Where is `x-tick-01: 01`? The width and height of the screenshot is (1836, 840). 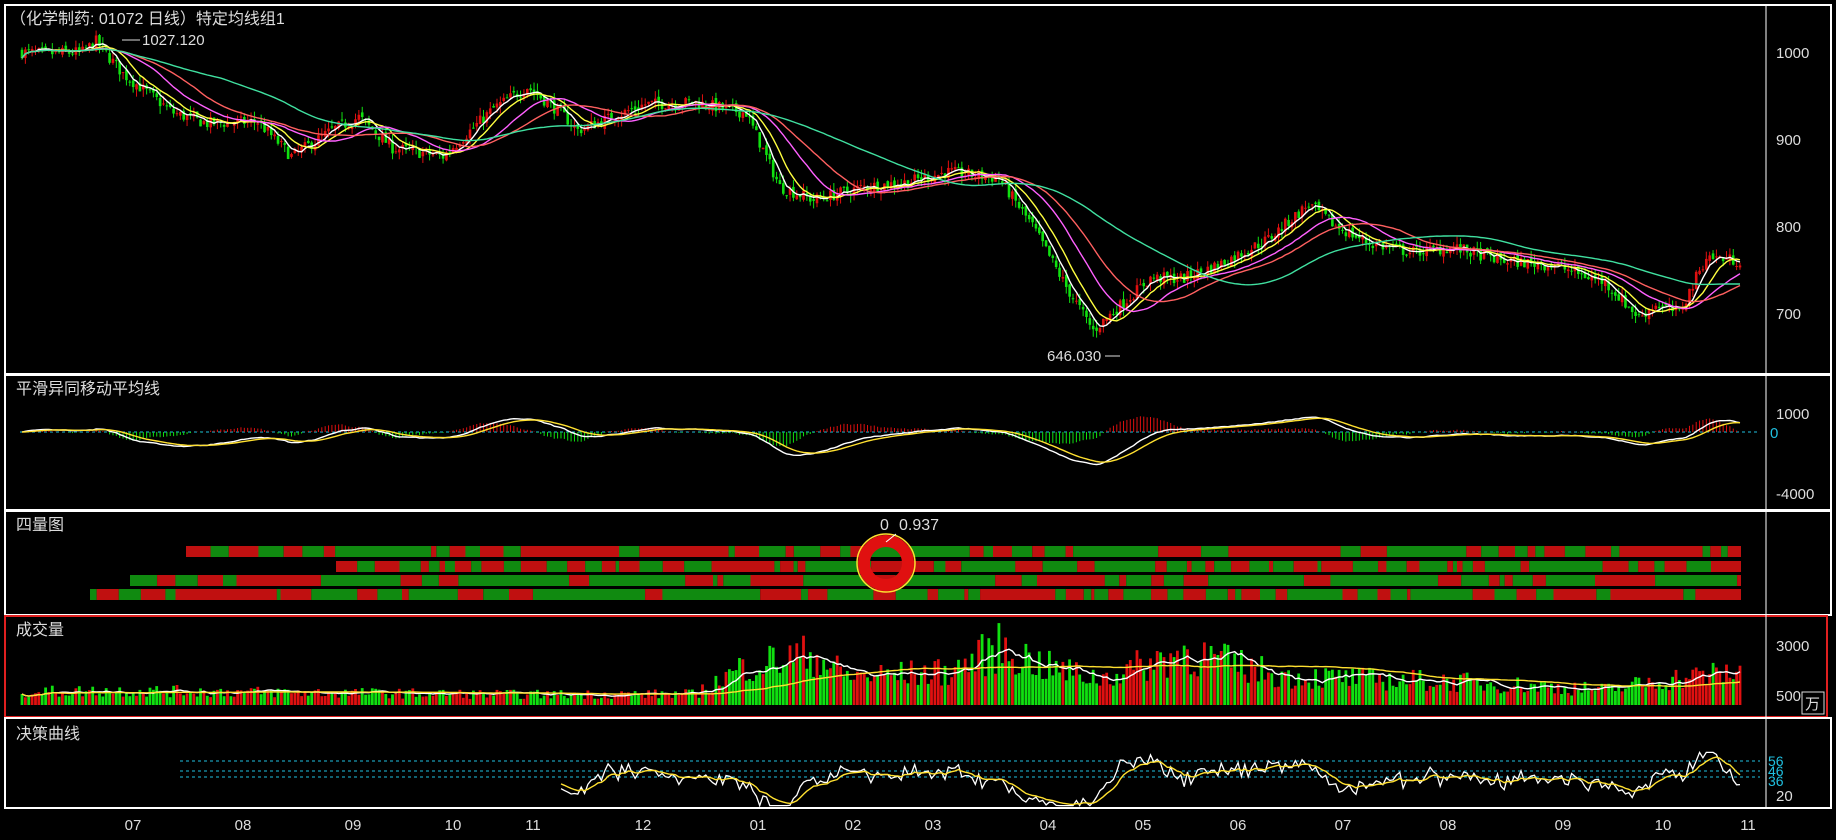
x-tick-01: 01 is located at coordinates (758, 825).